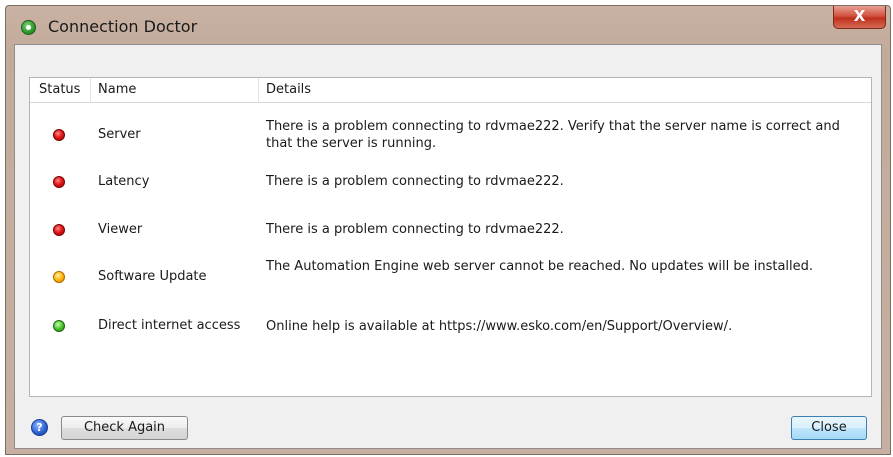 The width and height of the screenshot is (893, 457). Describe the element at coordinates (448, 26) in the screenshot. I see `title-bar: Connection Doctor X` at that location.